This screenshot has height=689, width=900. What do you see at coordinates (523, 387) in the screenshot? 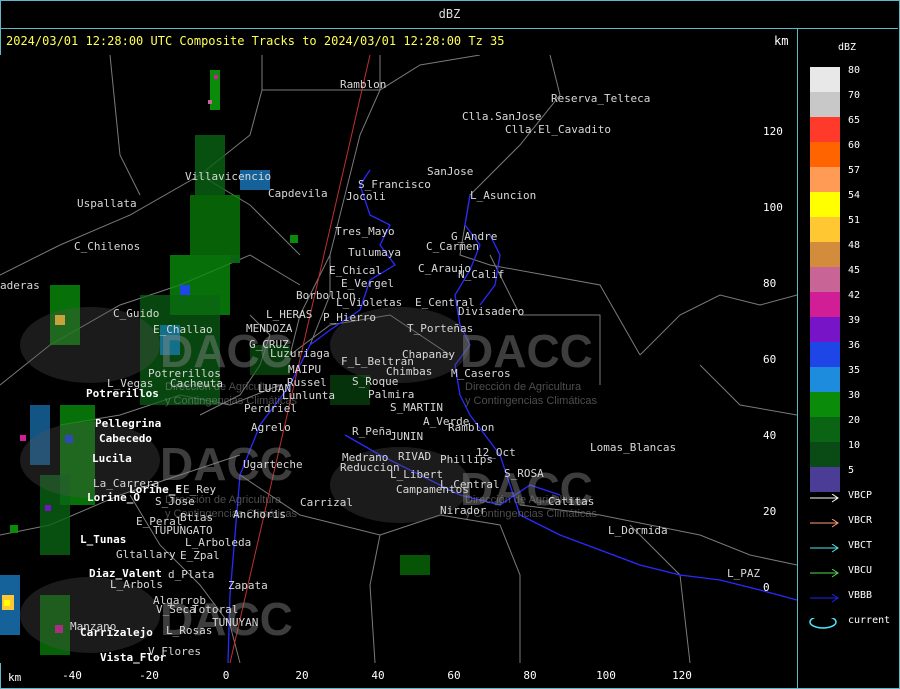
I see `svg-text: Dirección de Agricultura` at bounding box center [523, 387].